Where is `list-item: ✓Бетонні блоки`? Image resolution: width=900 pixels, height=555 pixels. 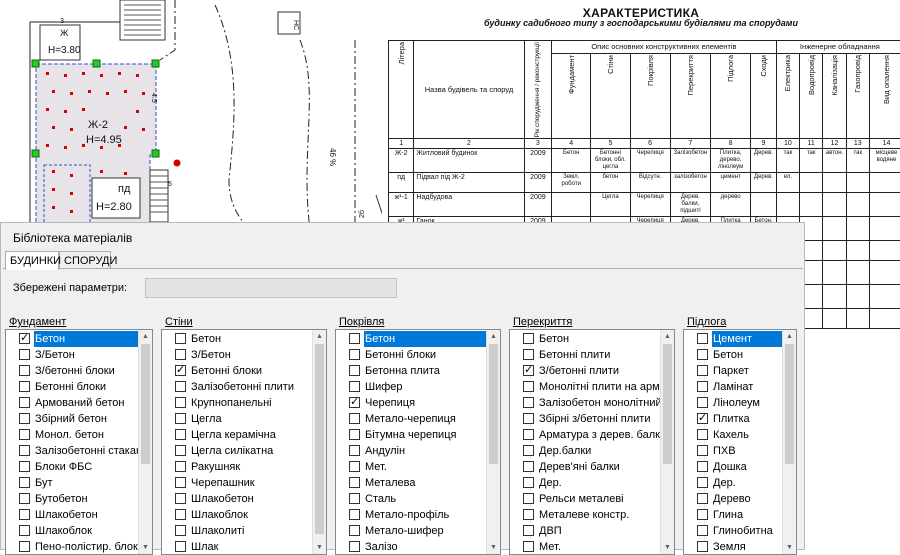 list-item: ✓Бетонні блоки is located at coordinates (242, 371).